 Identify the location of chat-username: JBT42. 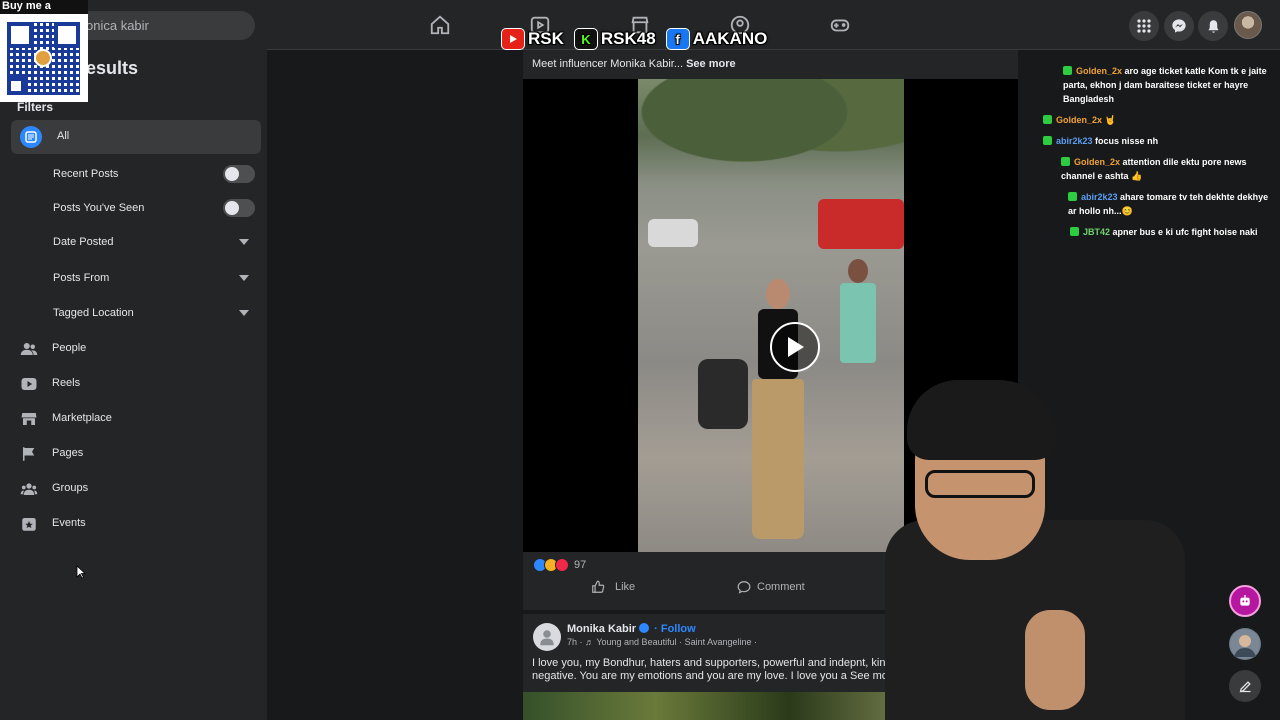
(1097, 232).